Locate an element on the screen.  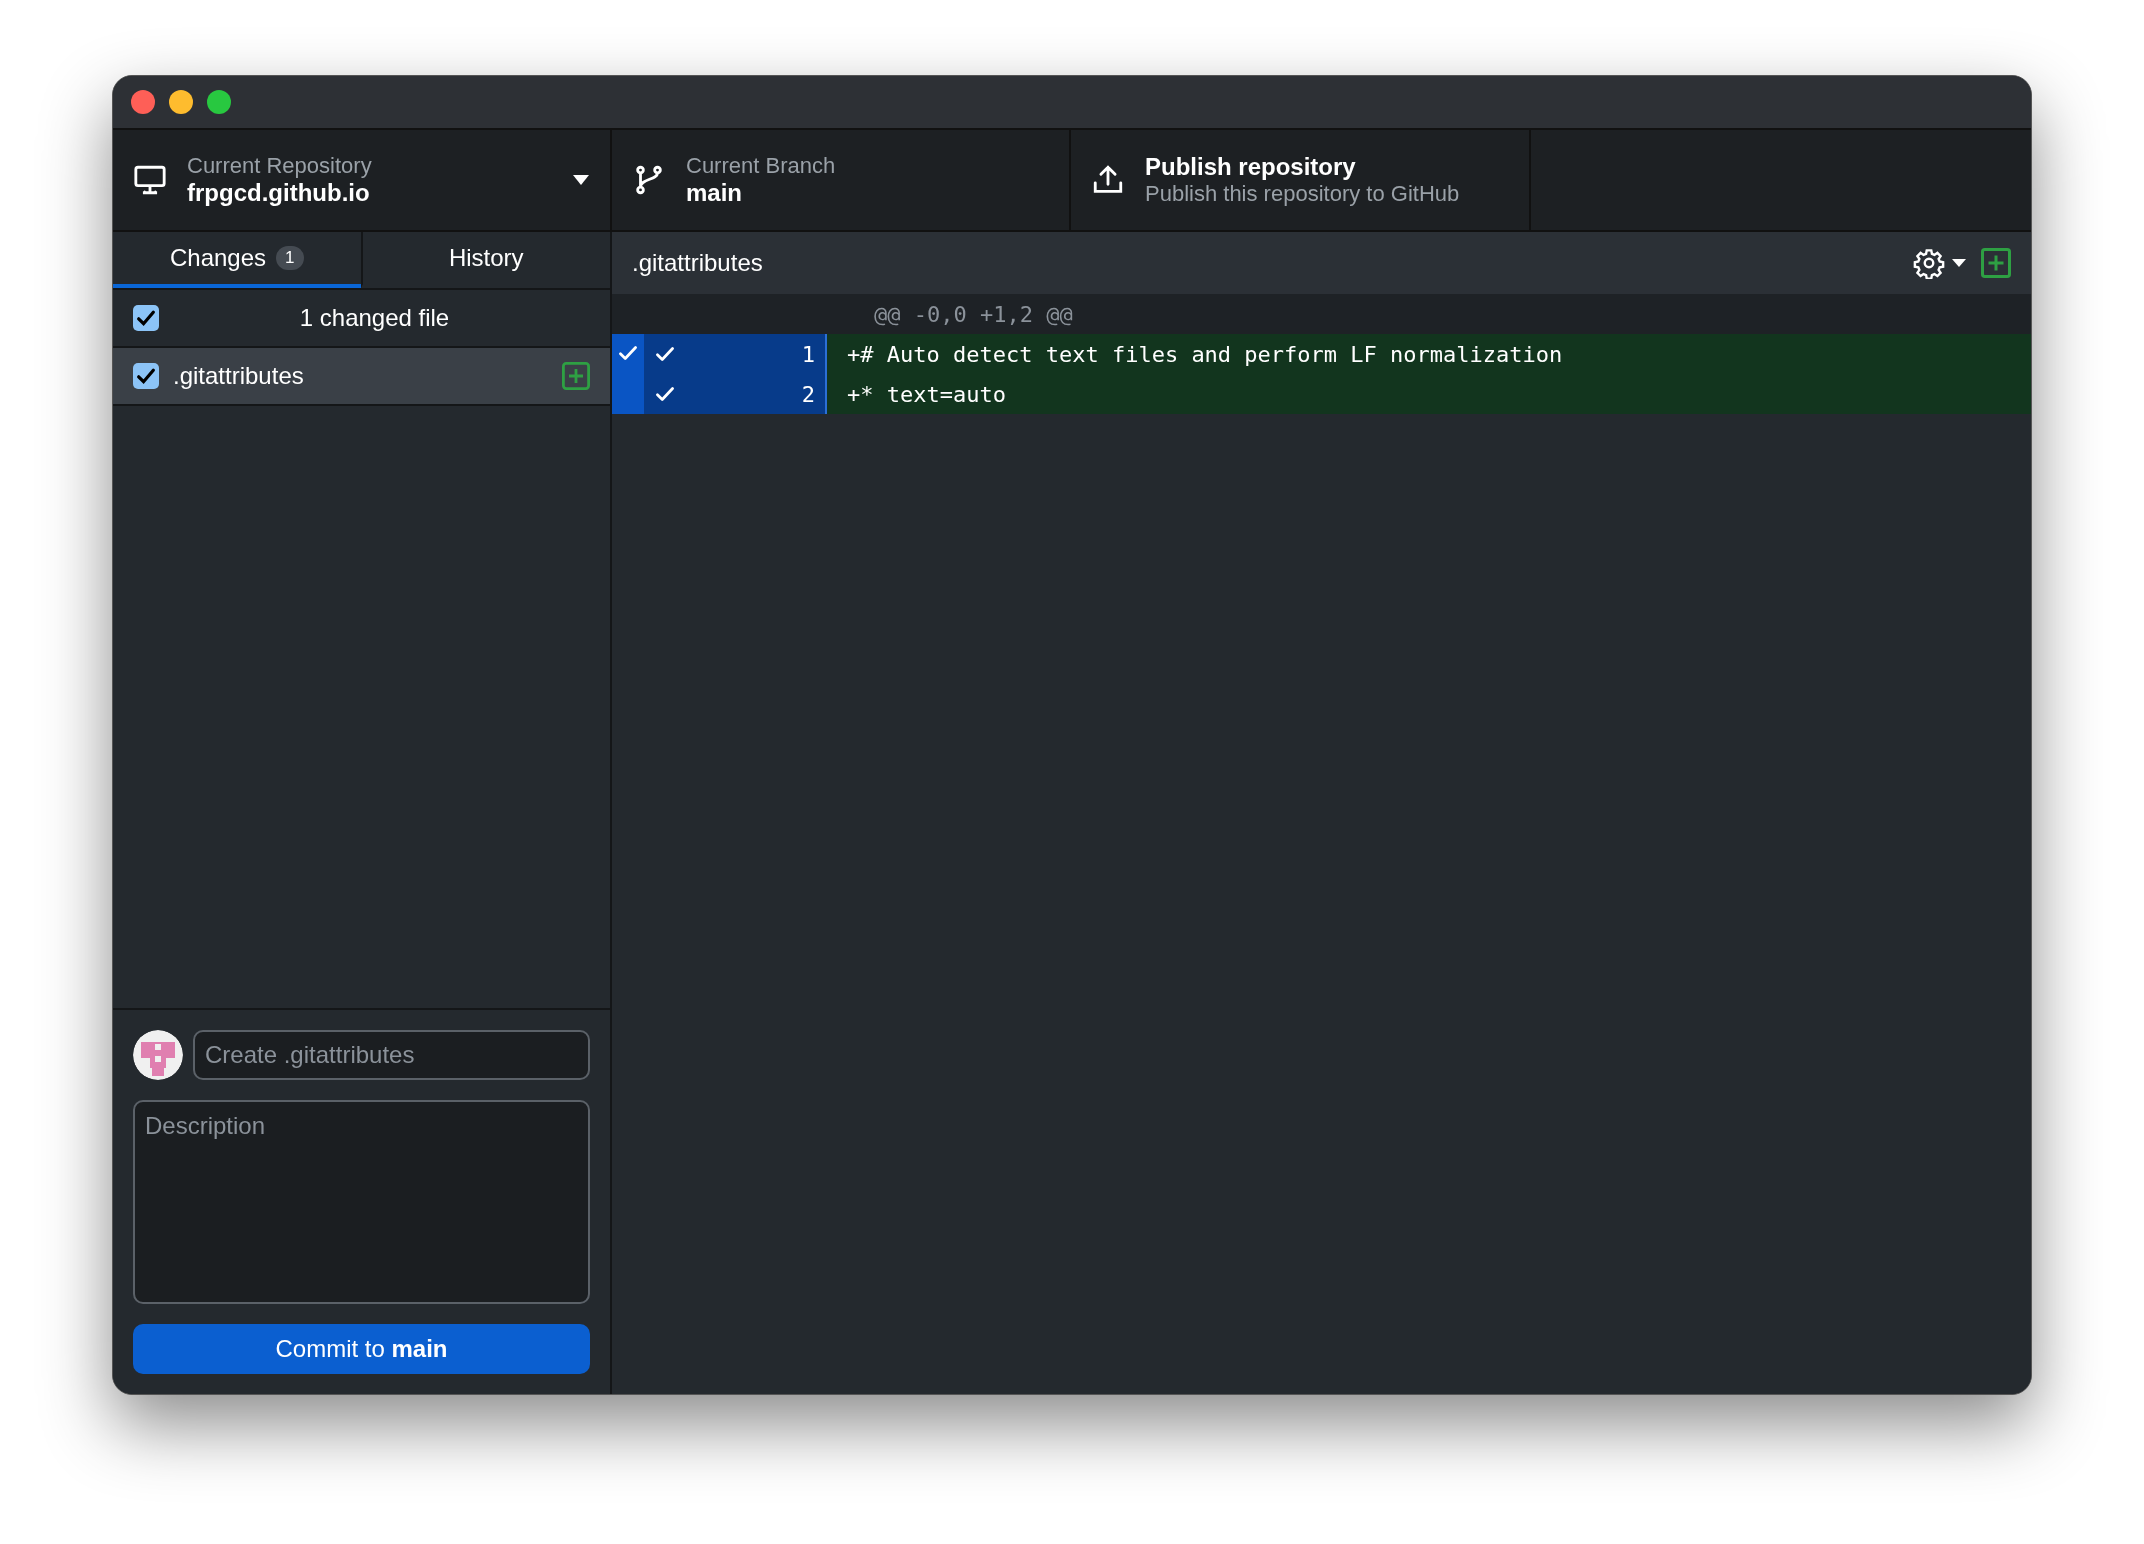
repository-selector: Current Repository frpgcd.github.io is located at coordinates (362, 180).